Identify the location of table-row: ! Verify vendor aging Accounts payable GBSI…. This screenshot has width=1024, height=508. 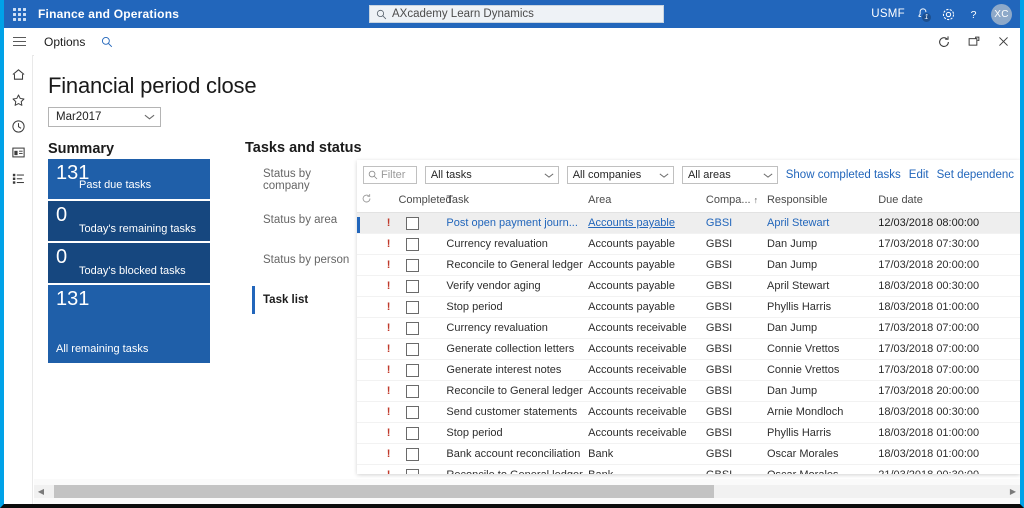
(688, 286).